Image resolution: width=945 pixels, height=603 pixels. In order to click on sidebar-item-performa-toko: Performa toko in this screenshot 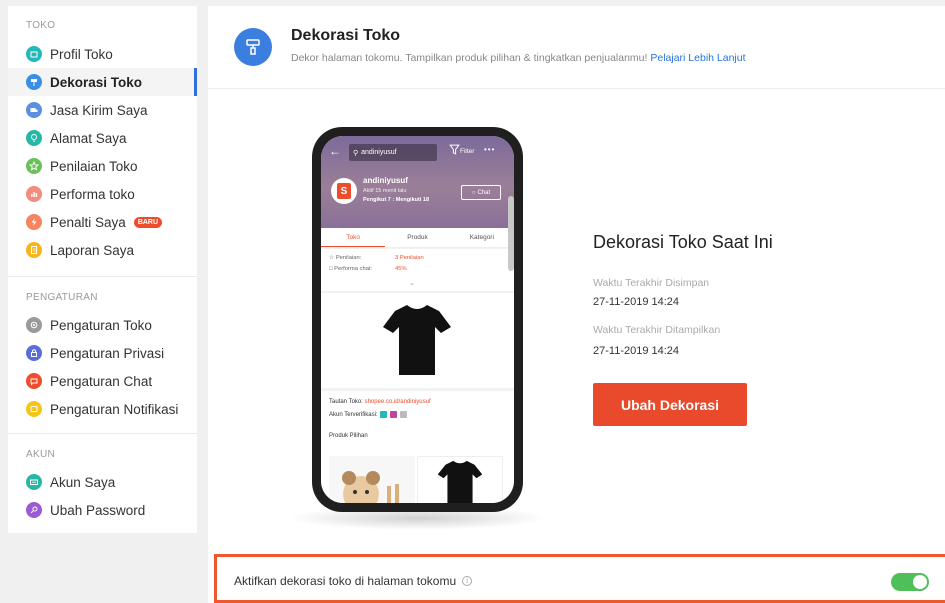, I will do `click(102, 194)`.